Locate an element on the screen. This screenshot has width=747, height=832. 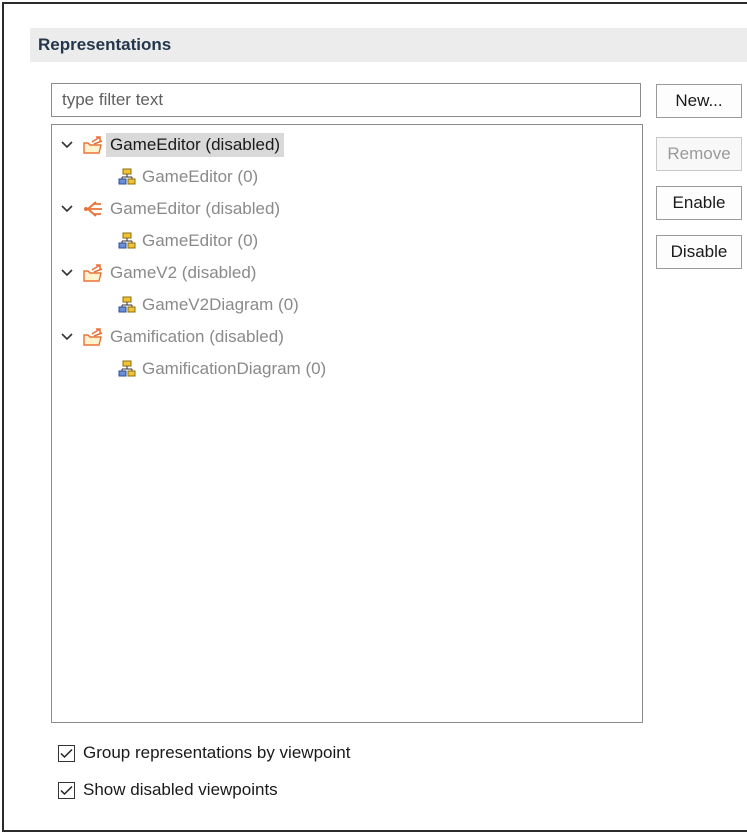
tree-item-gamev2: GameV2 (disabled) is located at coordinates (157, 273).